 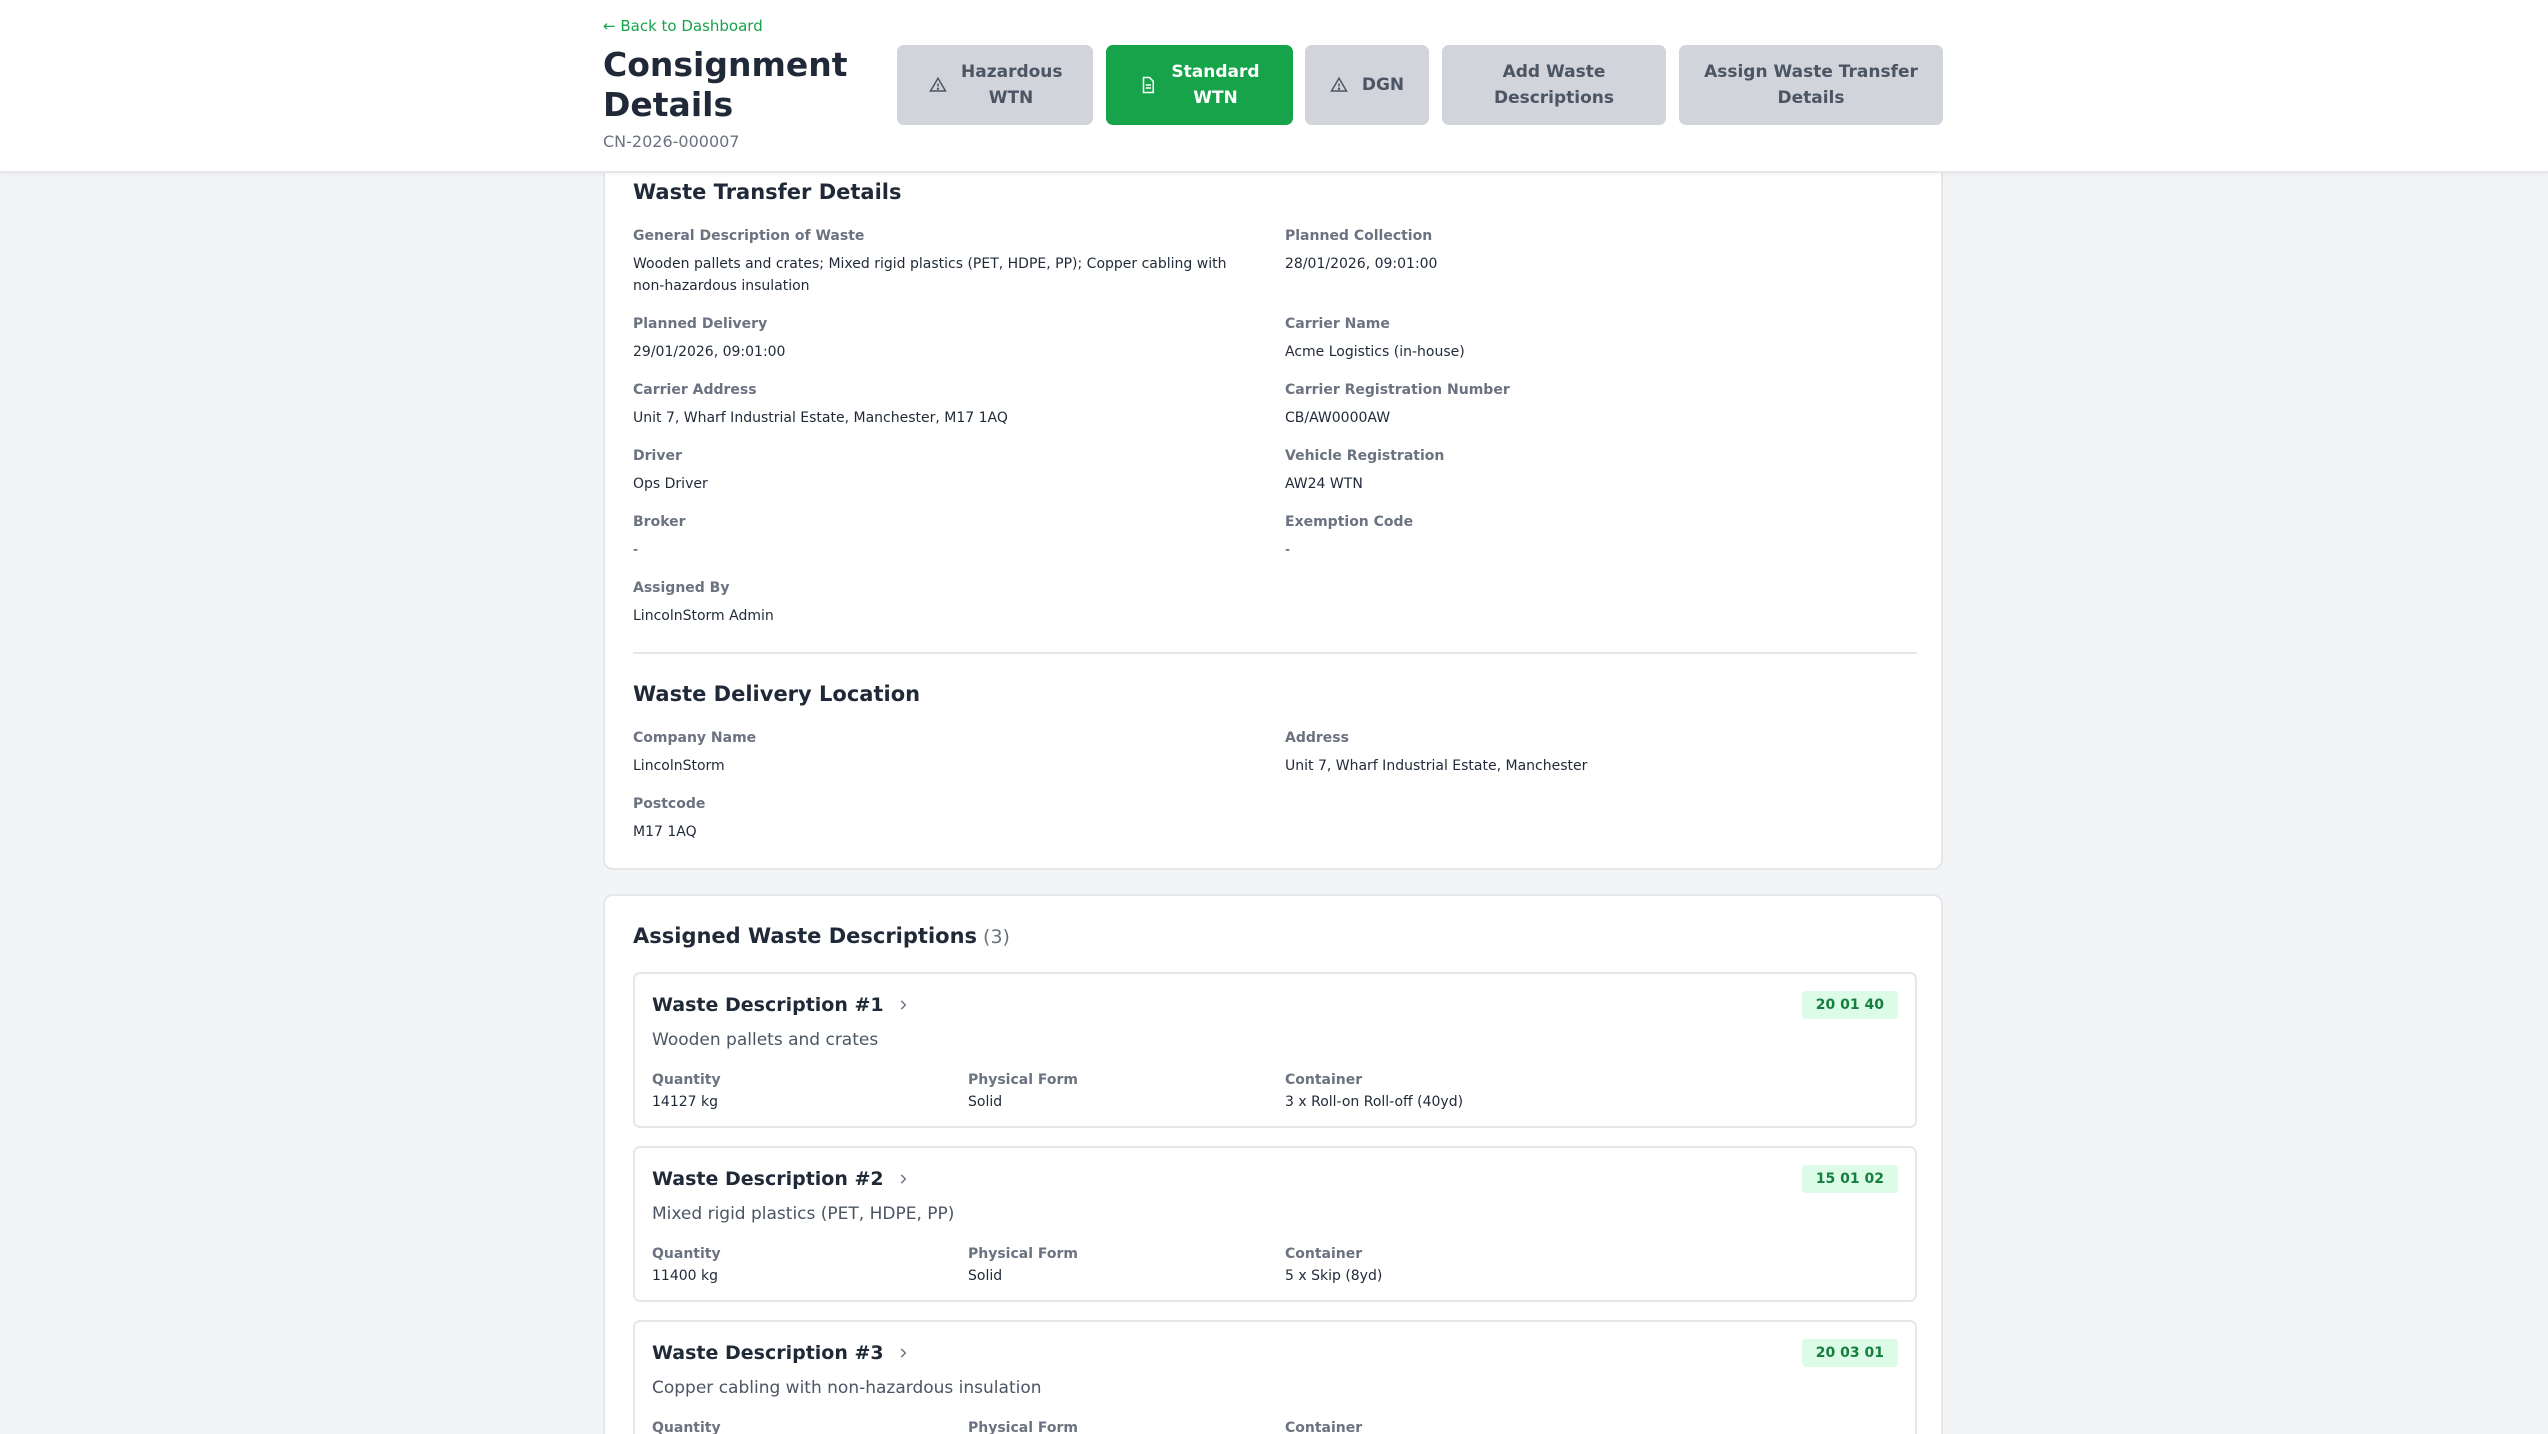 What do you see at coordinates (995, 85) in the screenshot?
I see `hazardous-wtn-button: Hazardous WTN` at bounding box center [995, 85].